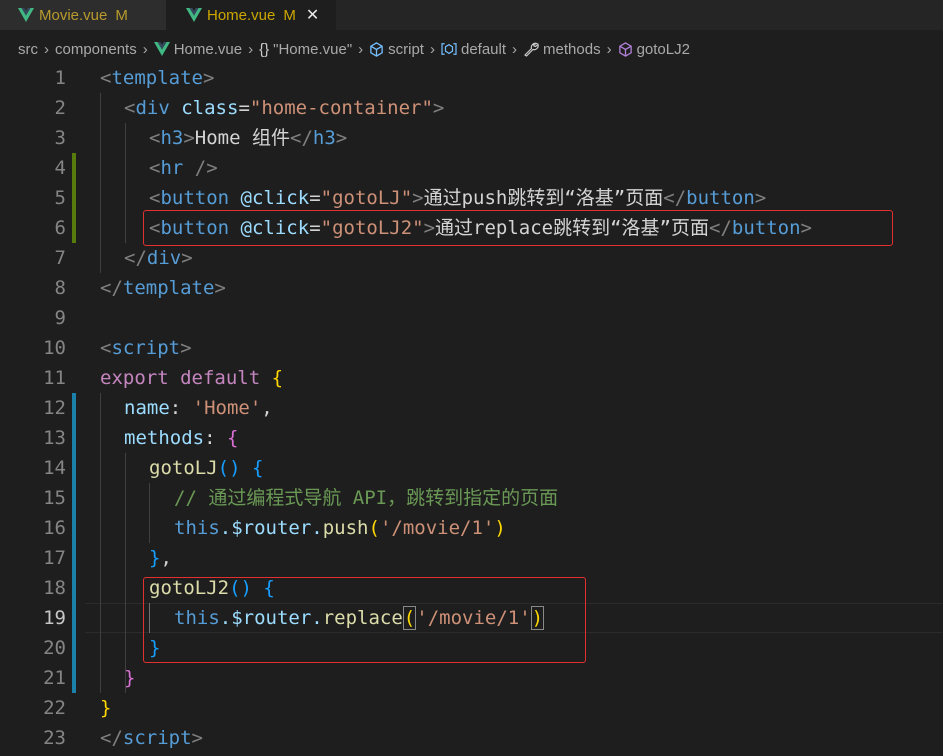  What do you see at coordinates (54, 648) in the screenshot?
I see `line-number: 20` at bounding box center [54, 648].